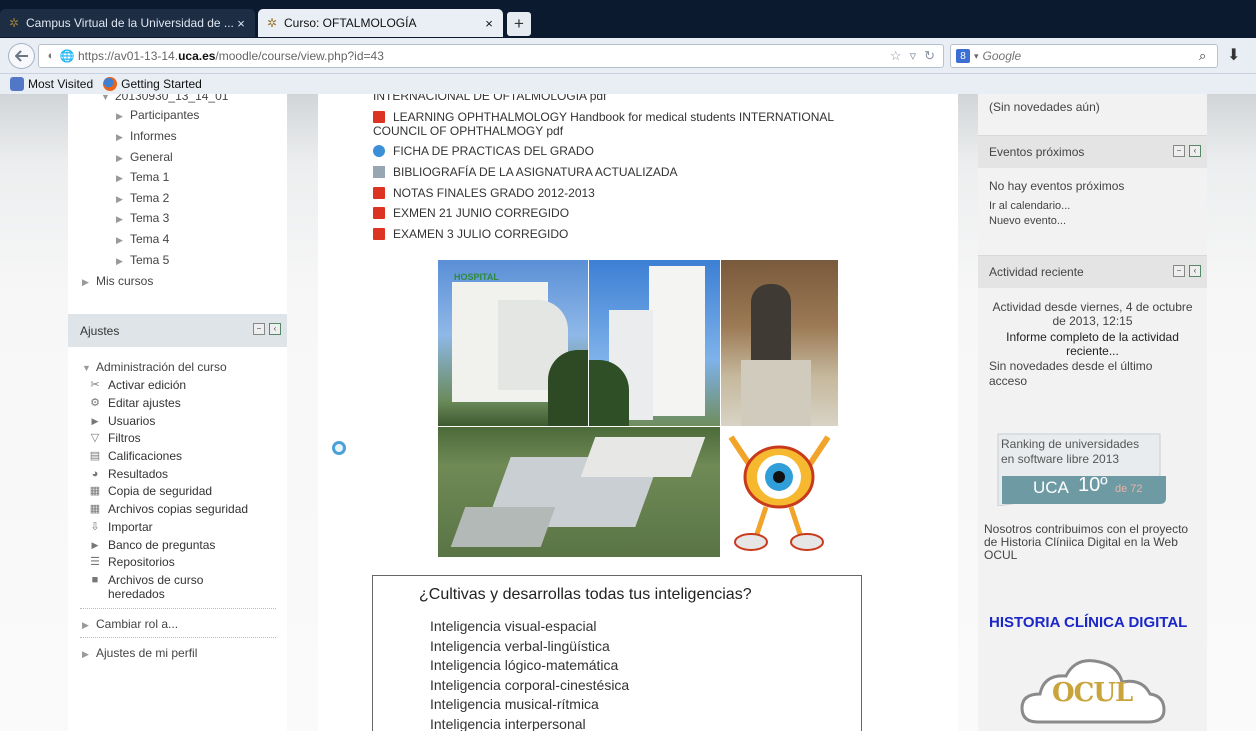 The image size is (1256, 731). What do you see at coordinates (963, 56) in the screenshot?
I see `search-engine-icon: 8` at bounding box center [963, 56].